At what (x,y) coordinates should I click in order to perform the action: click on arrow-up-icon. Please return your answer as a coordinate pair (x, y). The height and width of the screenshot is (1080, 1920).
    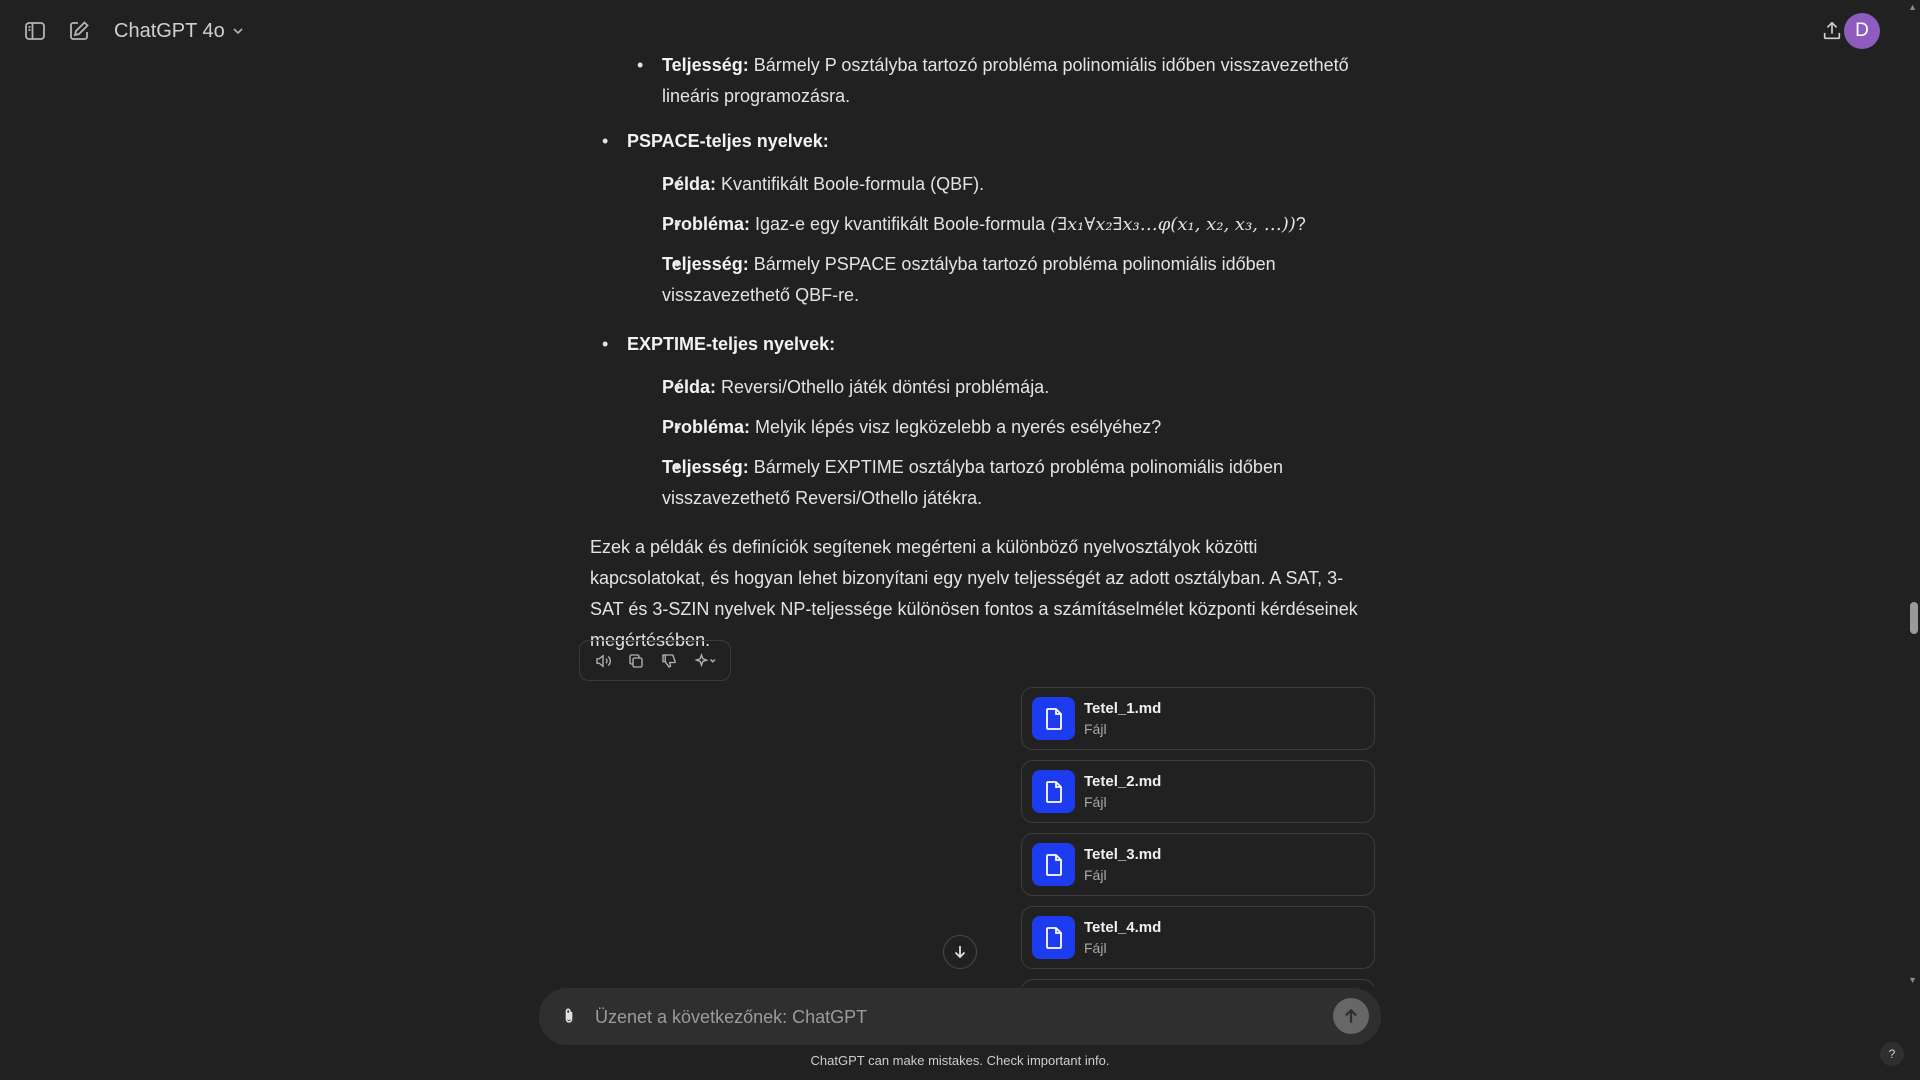
    Looking at the image, I should click on (1351, 1015).